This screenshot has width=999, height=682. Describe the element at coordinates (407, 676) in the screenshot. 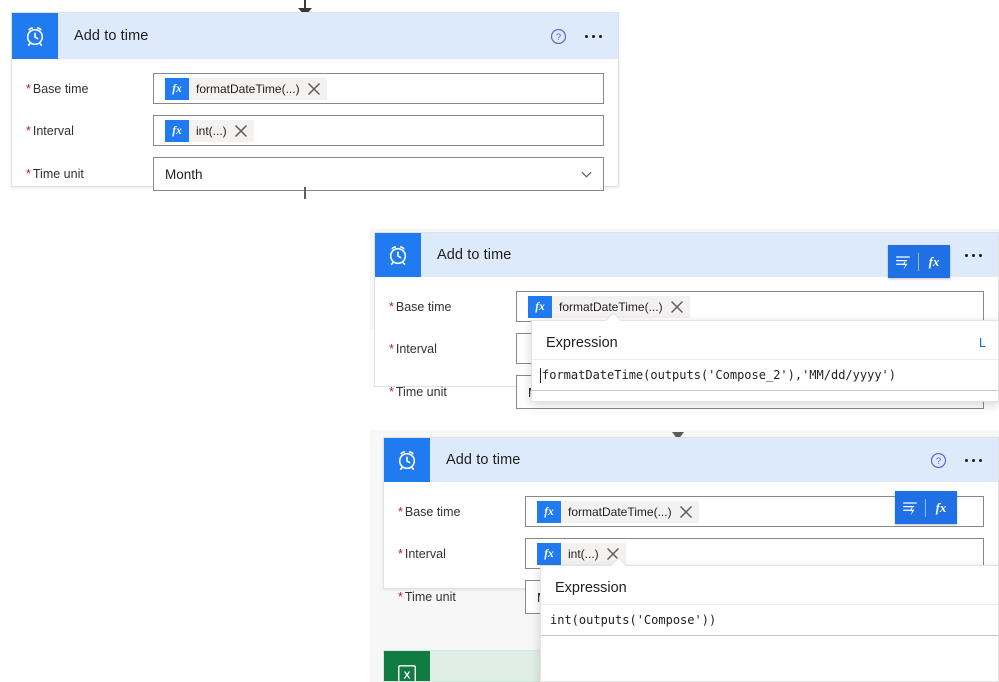

I see `svg-text: X` at that location.